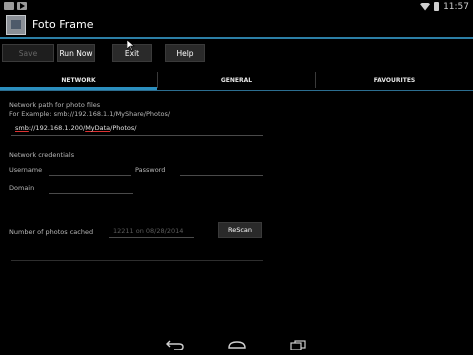 Image resolution: width=473 pixels, height=355 pixels. Describe the element at coordinates (57, 128) in the screenshot. I see `path-host-text: ://192.168.1.200/` at that location.